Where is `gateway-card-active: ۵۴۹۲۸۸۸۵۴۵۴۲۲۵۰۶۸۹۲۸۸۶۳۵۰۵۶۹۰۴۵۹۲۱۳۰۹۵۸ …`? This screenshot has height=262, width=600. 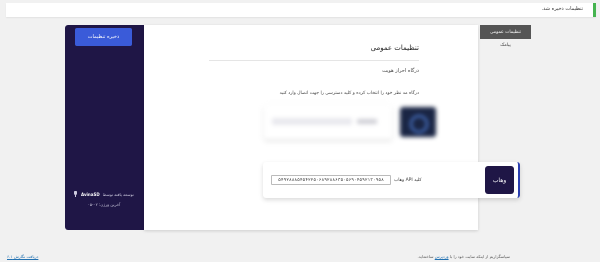 gateway-card-active: ۵۴۹۲۸۸۸۵۴۵۴۲۲۵۰۶۸۹۲۸۸۶۳۵۰۵۶۹۰۴۵۹۲۱۳۰۹۵۸ … is located at coordinates (391, 180).